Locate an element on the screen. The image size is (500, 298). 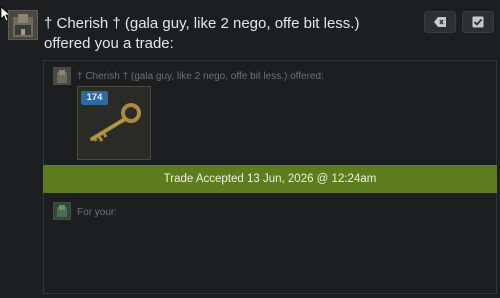
offerer-avatar is located at coordinates (62, 76).